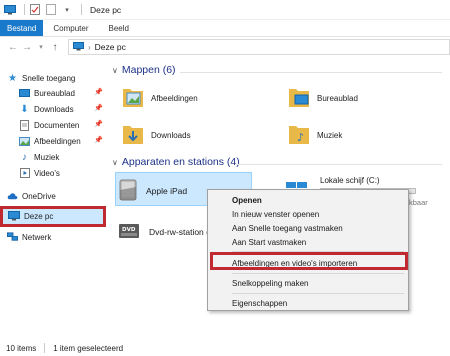  I want to click on pictures-folder-icon, so click(133, 98).